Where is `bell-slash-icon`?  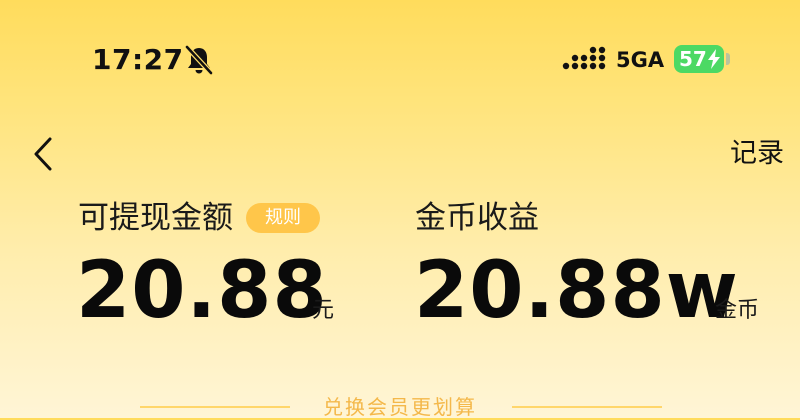
bell-slash-icon is located at coordinates (199, 60).